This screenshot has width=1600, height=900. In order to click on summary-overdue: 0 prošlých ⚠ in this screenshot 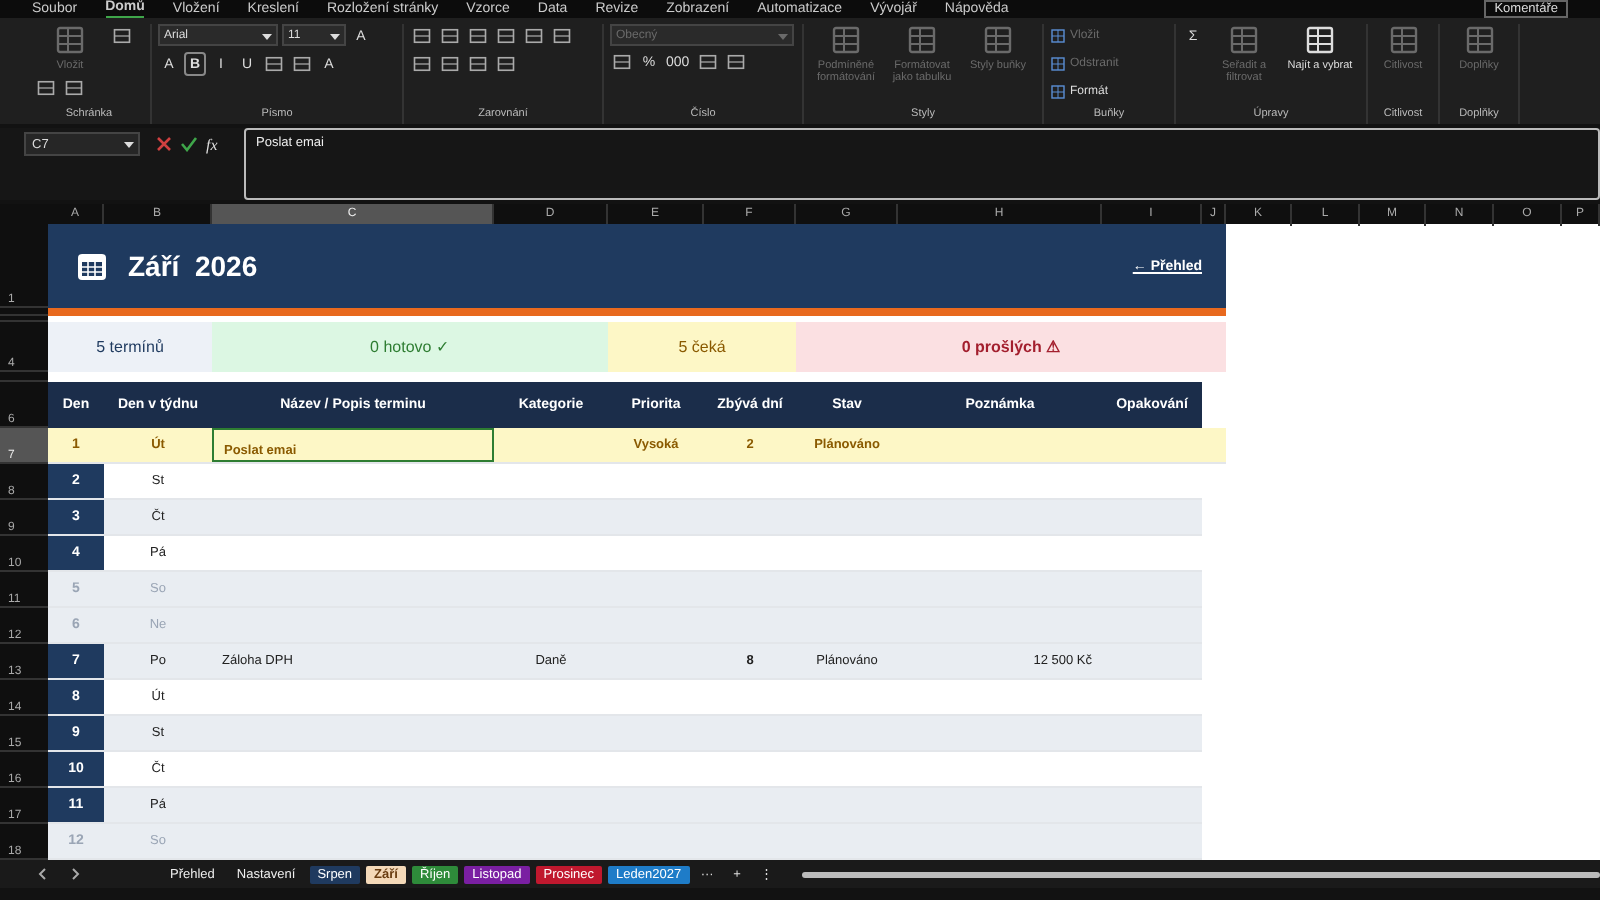, I will do `click(1011, 347)`.